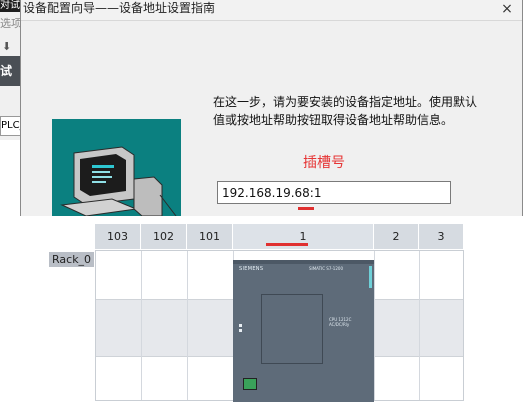 The width and height of the screenshot is (523, 402). What do you see at coordinates (250, 384) in the screenshot?
I see `ethernet-port-icon` at bounding box center [250, 384].